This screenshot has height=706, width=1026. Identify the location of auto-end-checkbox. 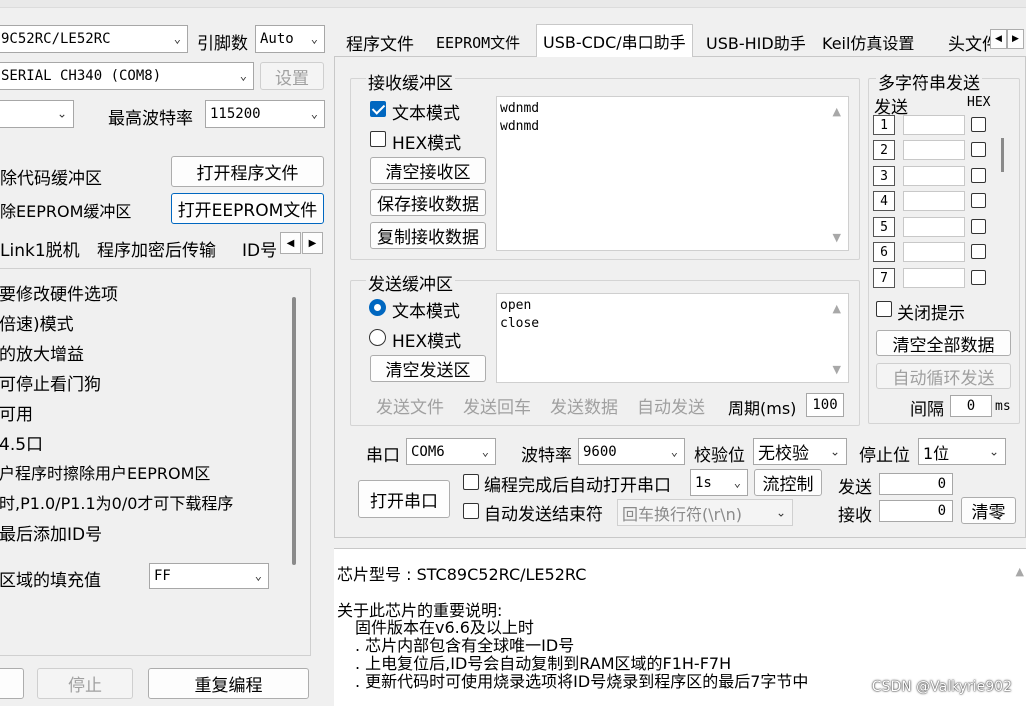
(471, 511).